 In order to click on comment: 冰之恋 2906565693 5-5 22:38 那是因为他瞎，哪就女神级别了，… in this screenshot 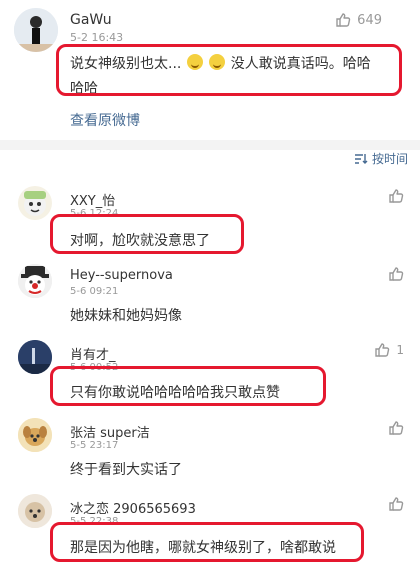, I will do `click(210, 528)`.